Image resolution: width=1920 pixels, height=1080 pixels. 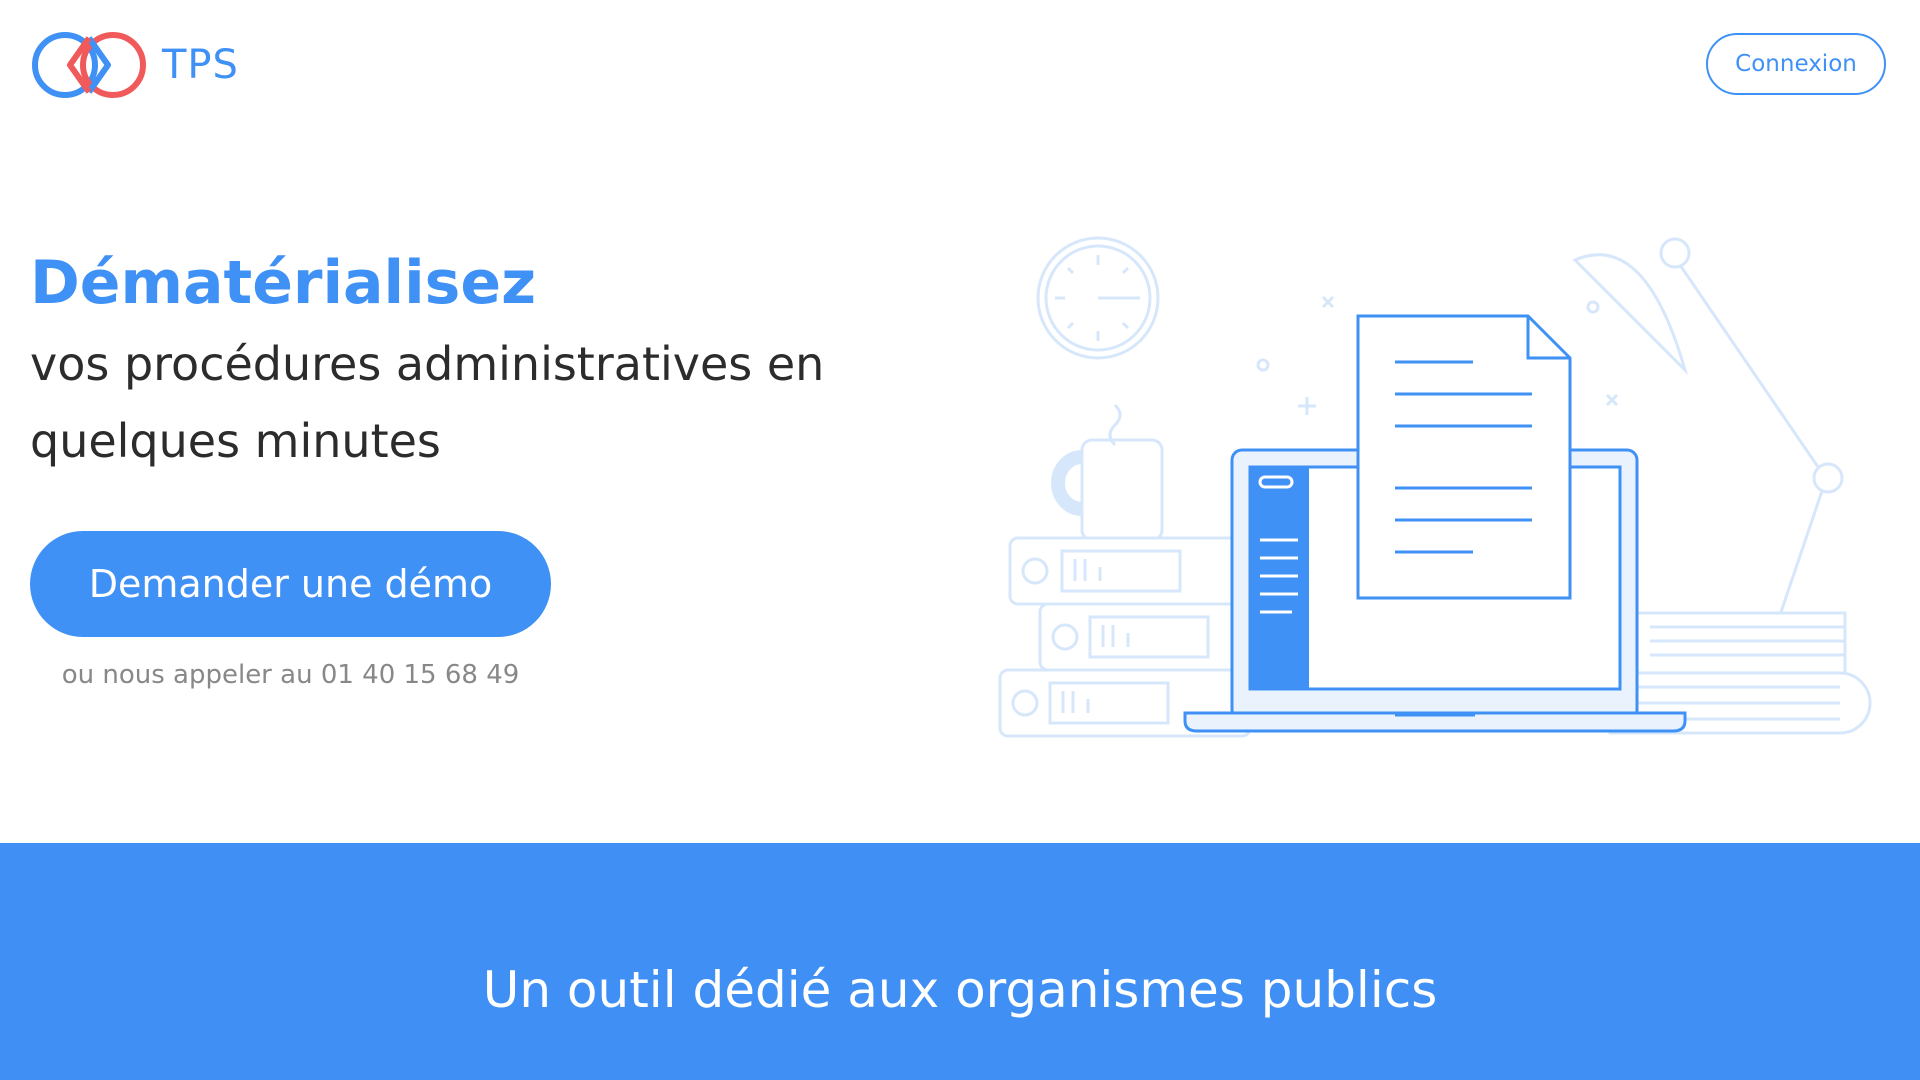 I want to click on brand-name: TPS, so click(x=200, y=65).